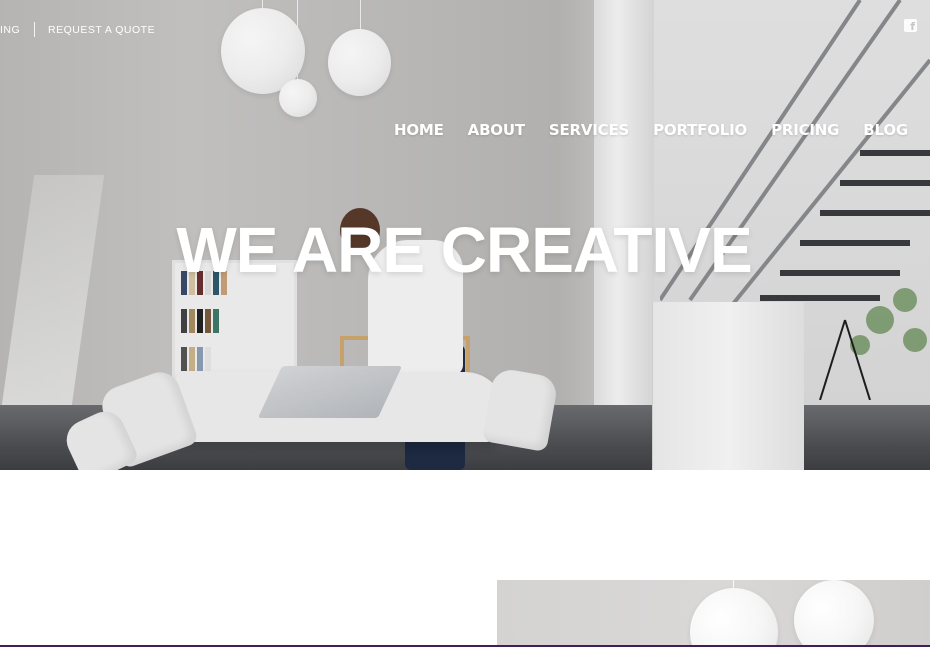 The image size is (930, 647). Describe the element at coordinates (885, 131) in the screenshot. I see `nav-item-blog: BLOG` at that location.